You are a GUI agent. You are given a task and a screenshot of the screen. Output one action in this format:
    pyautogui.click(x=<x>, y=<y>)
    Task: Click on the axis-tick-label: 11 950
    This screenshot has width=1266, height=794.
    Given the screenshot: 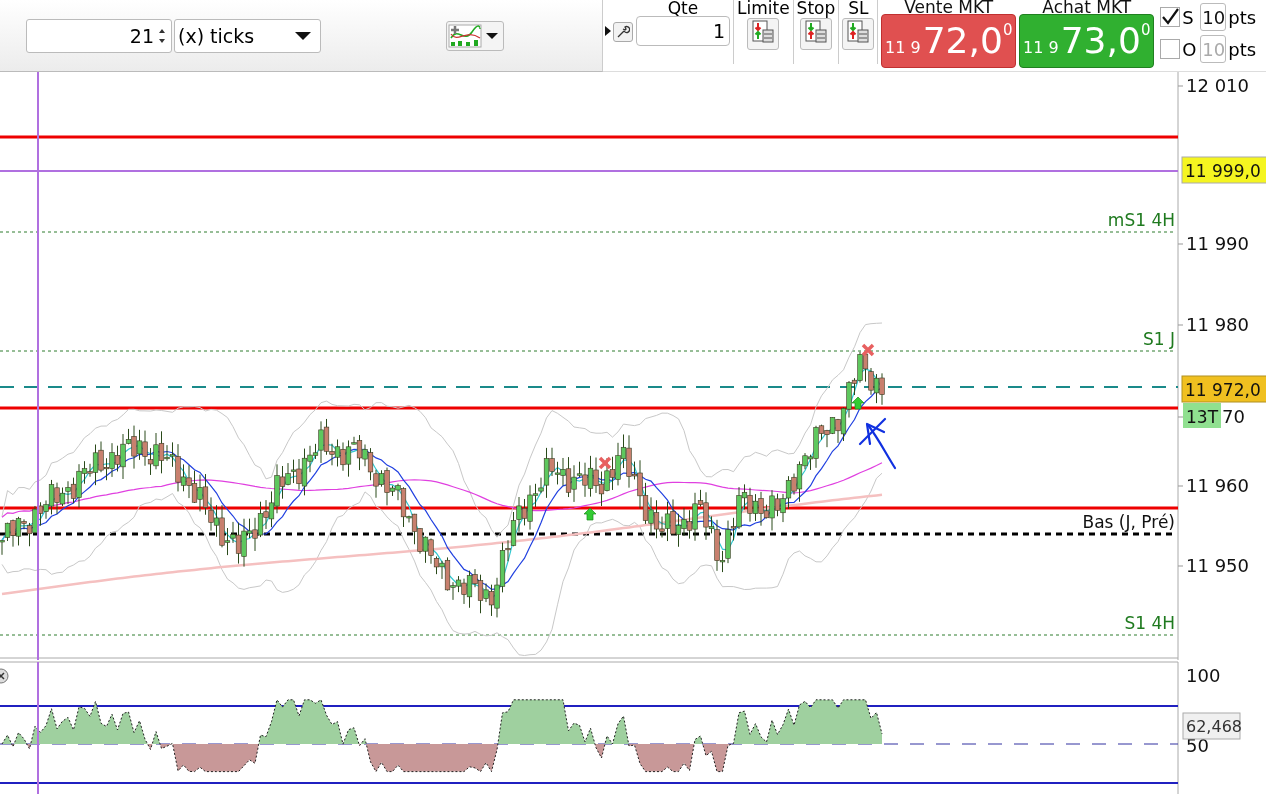 What is the action you would take?
    pyautogui.click(x=1217, y=565)
    